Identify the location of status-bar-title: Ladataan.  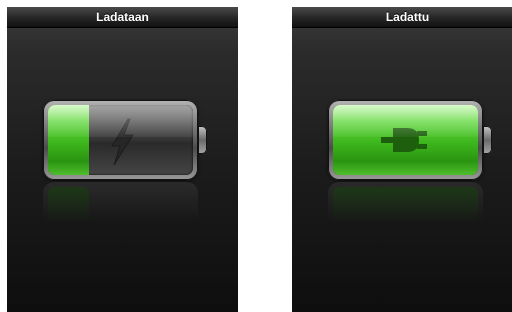
(122, 17).